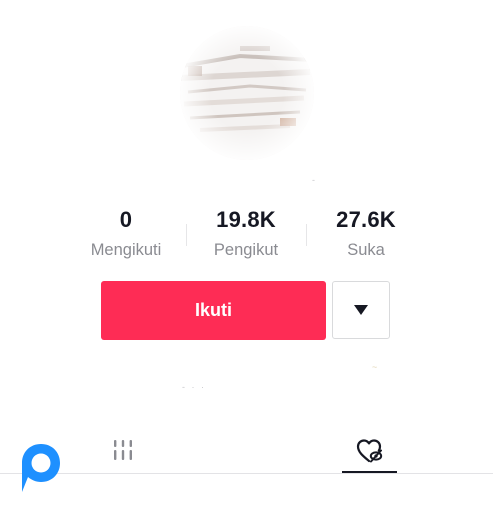  What do you see at coordinates (366, 250) in the screenshot?
I see `stat-likes-label: Suka` at bounding box center [366, 250].